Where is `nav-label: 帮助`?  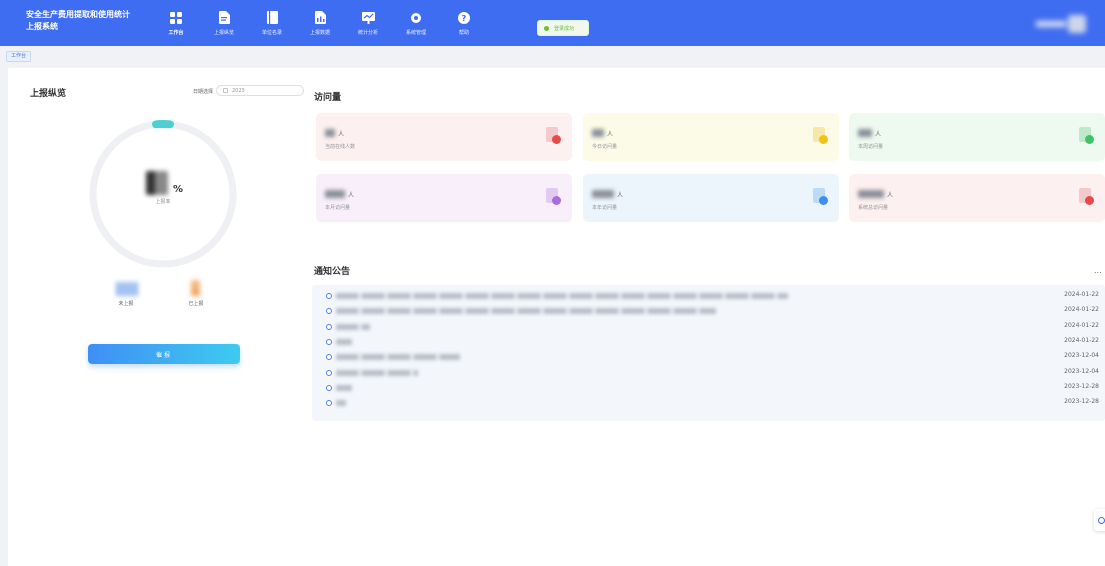
nav-label: 帮助 is located at coordinates (463, 32).